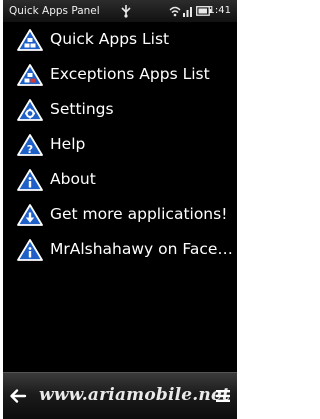 Image resolution: width=320 pixels, height=419 pixels. What do you see at coordinates (30, 75) in the screenshot?
I see `exceptions-apps-list-icon` at bounding box center [30, 75].